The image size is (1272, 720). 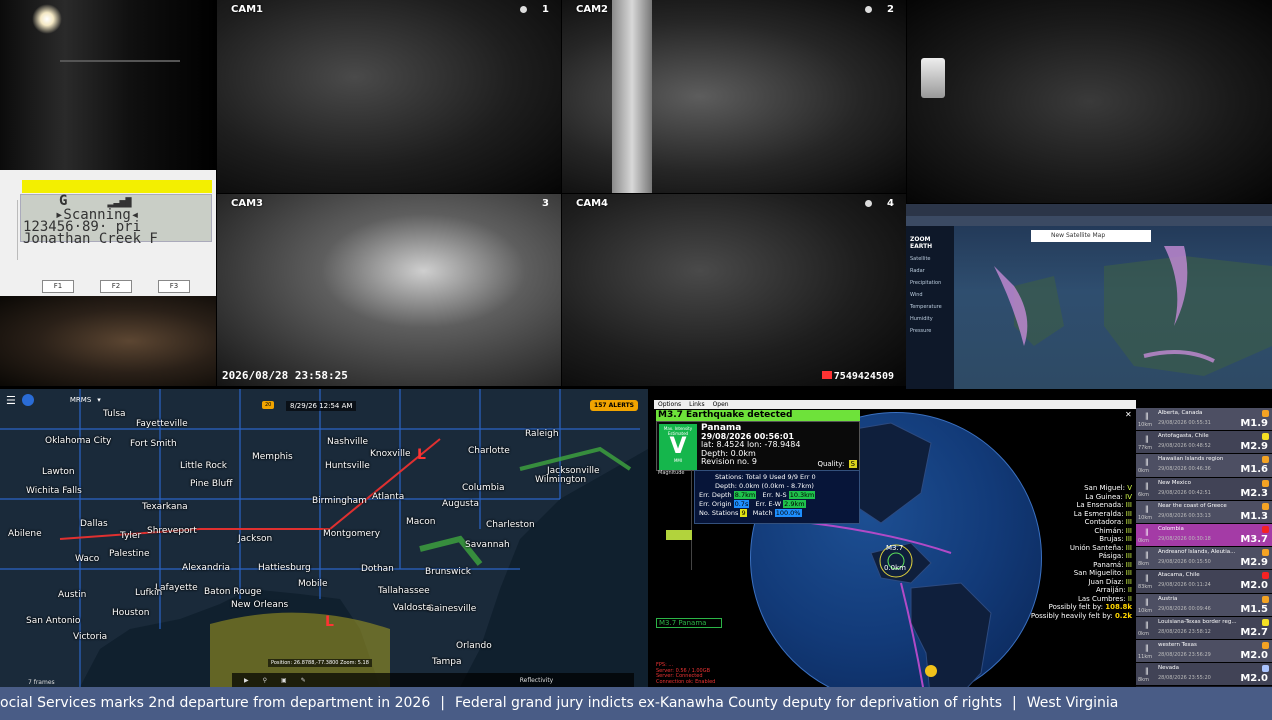 I want to click on f1-button: F1, so click(x=58, y=286).